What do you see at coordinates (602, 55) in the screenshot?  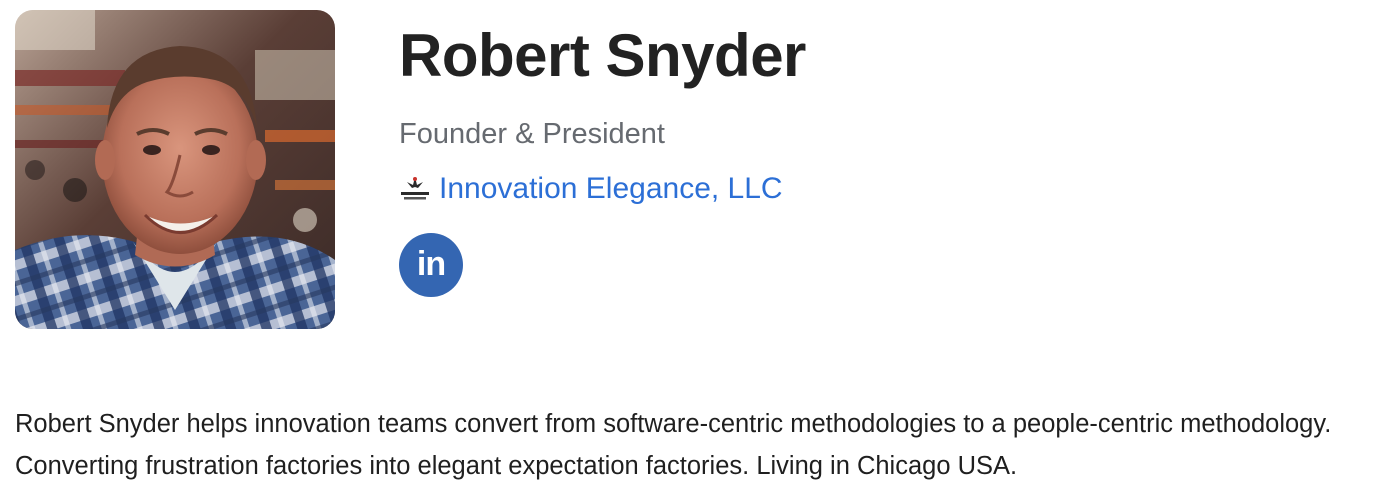 I see `profile-name: Robert Snyder` at bounding box center [602, 55].